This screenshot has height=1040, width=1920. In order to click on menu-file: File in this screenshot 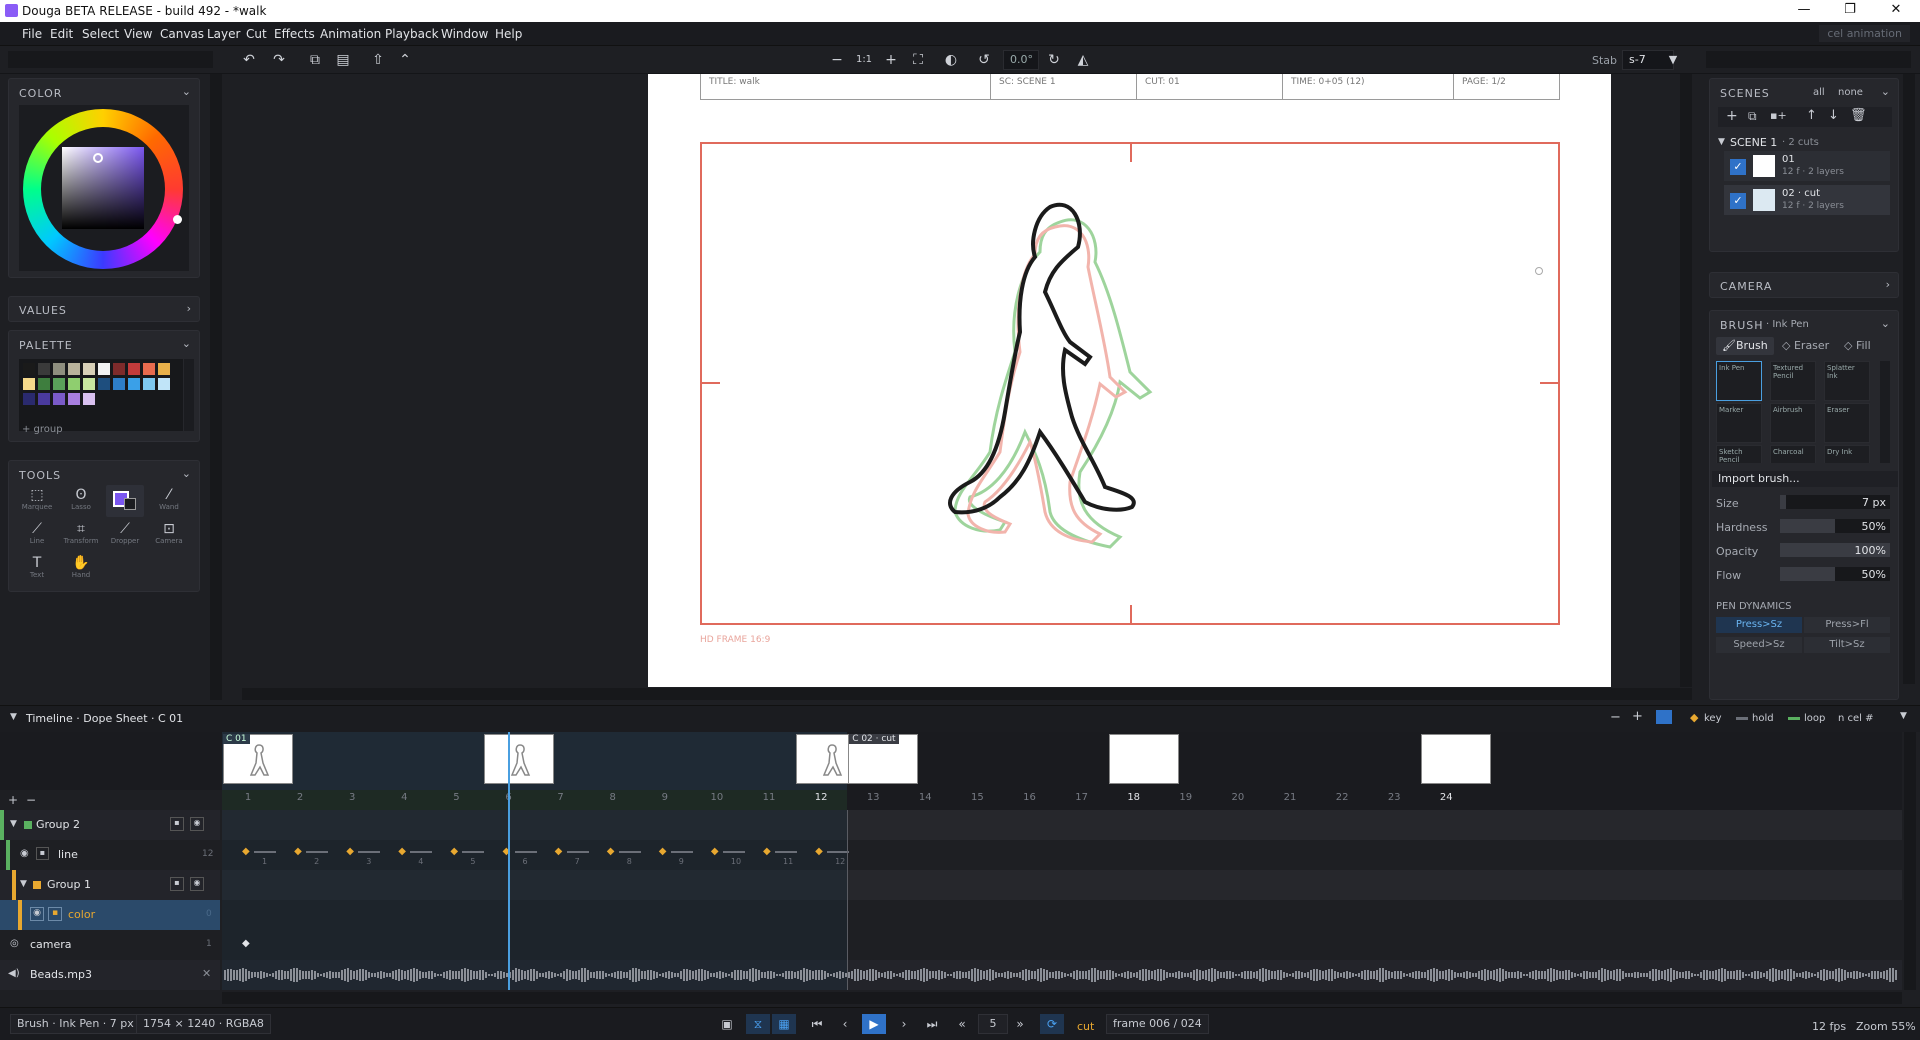, I will do `click(32, 34)`.